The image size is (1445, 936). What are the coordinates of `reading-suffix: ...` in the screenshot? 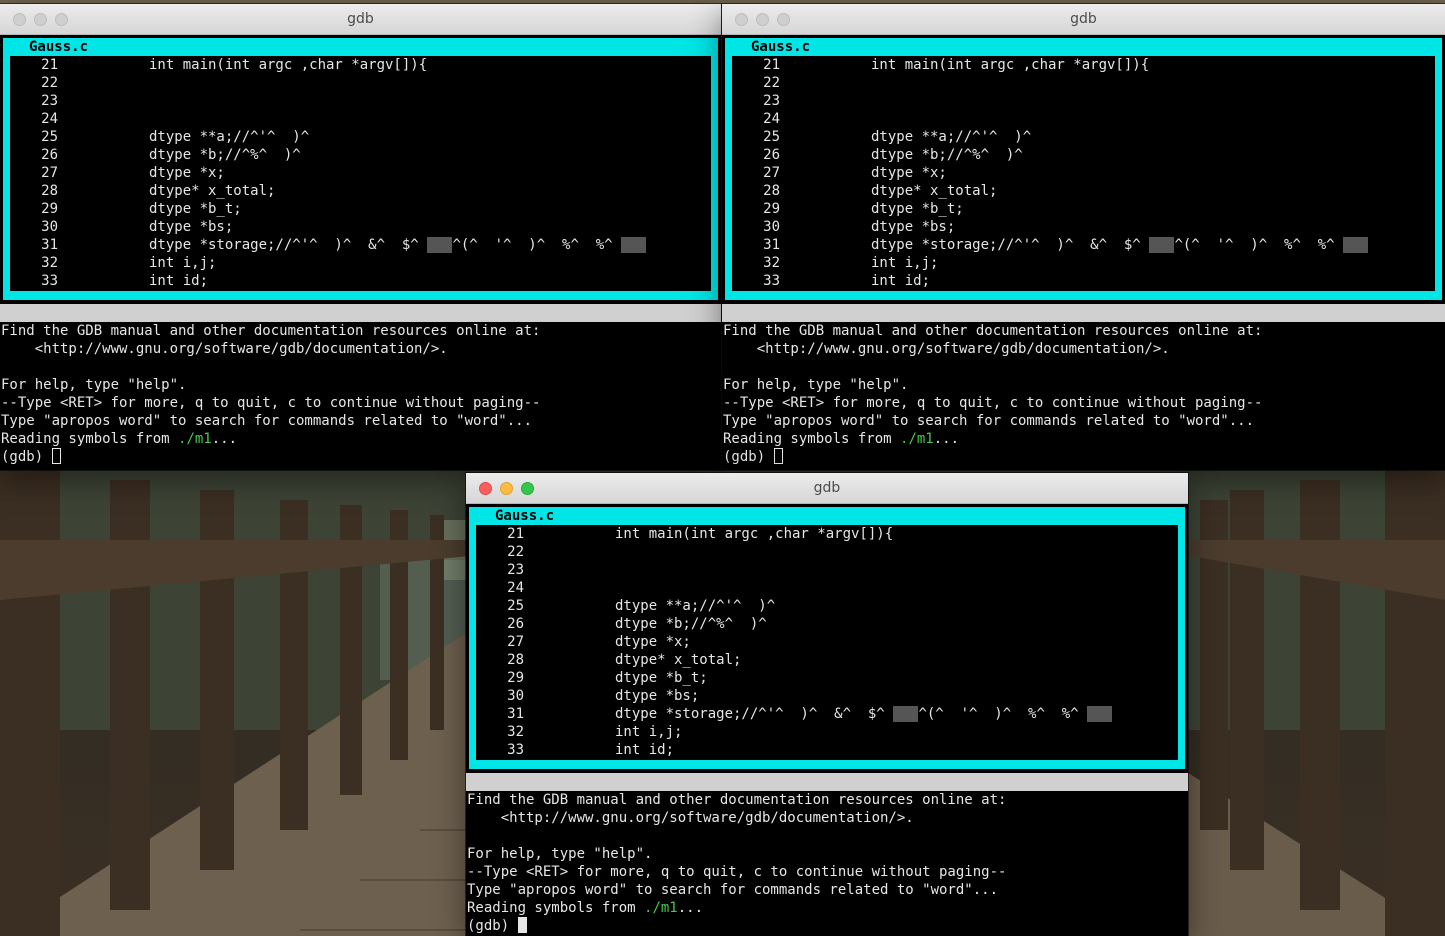 It's located at (224, 439).